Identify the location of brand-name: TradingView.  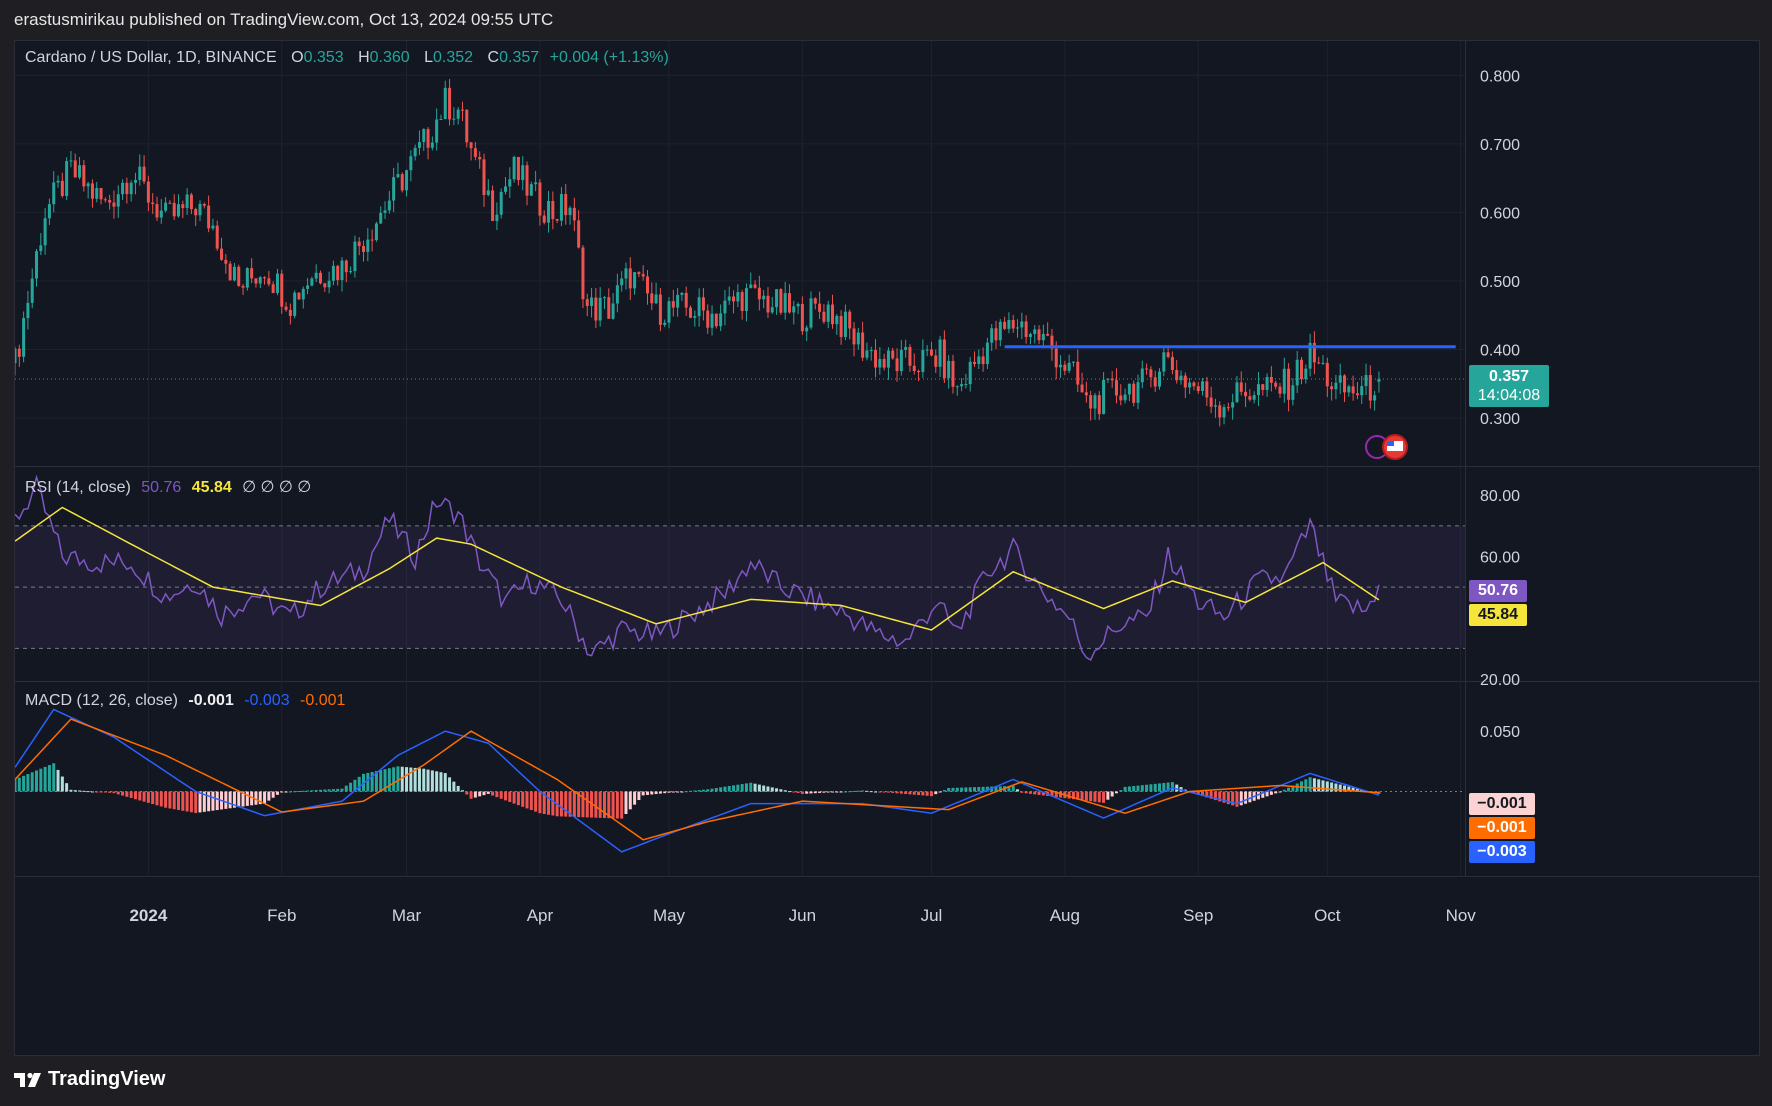
(107, 1079).